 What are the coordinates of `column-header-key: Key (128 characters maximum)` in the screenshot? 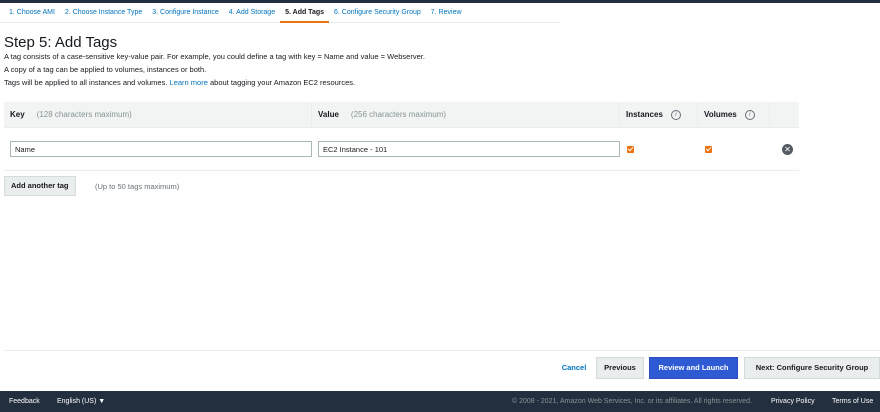 It's located at (158, 114).